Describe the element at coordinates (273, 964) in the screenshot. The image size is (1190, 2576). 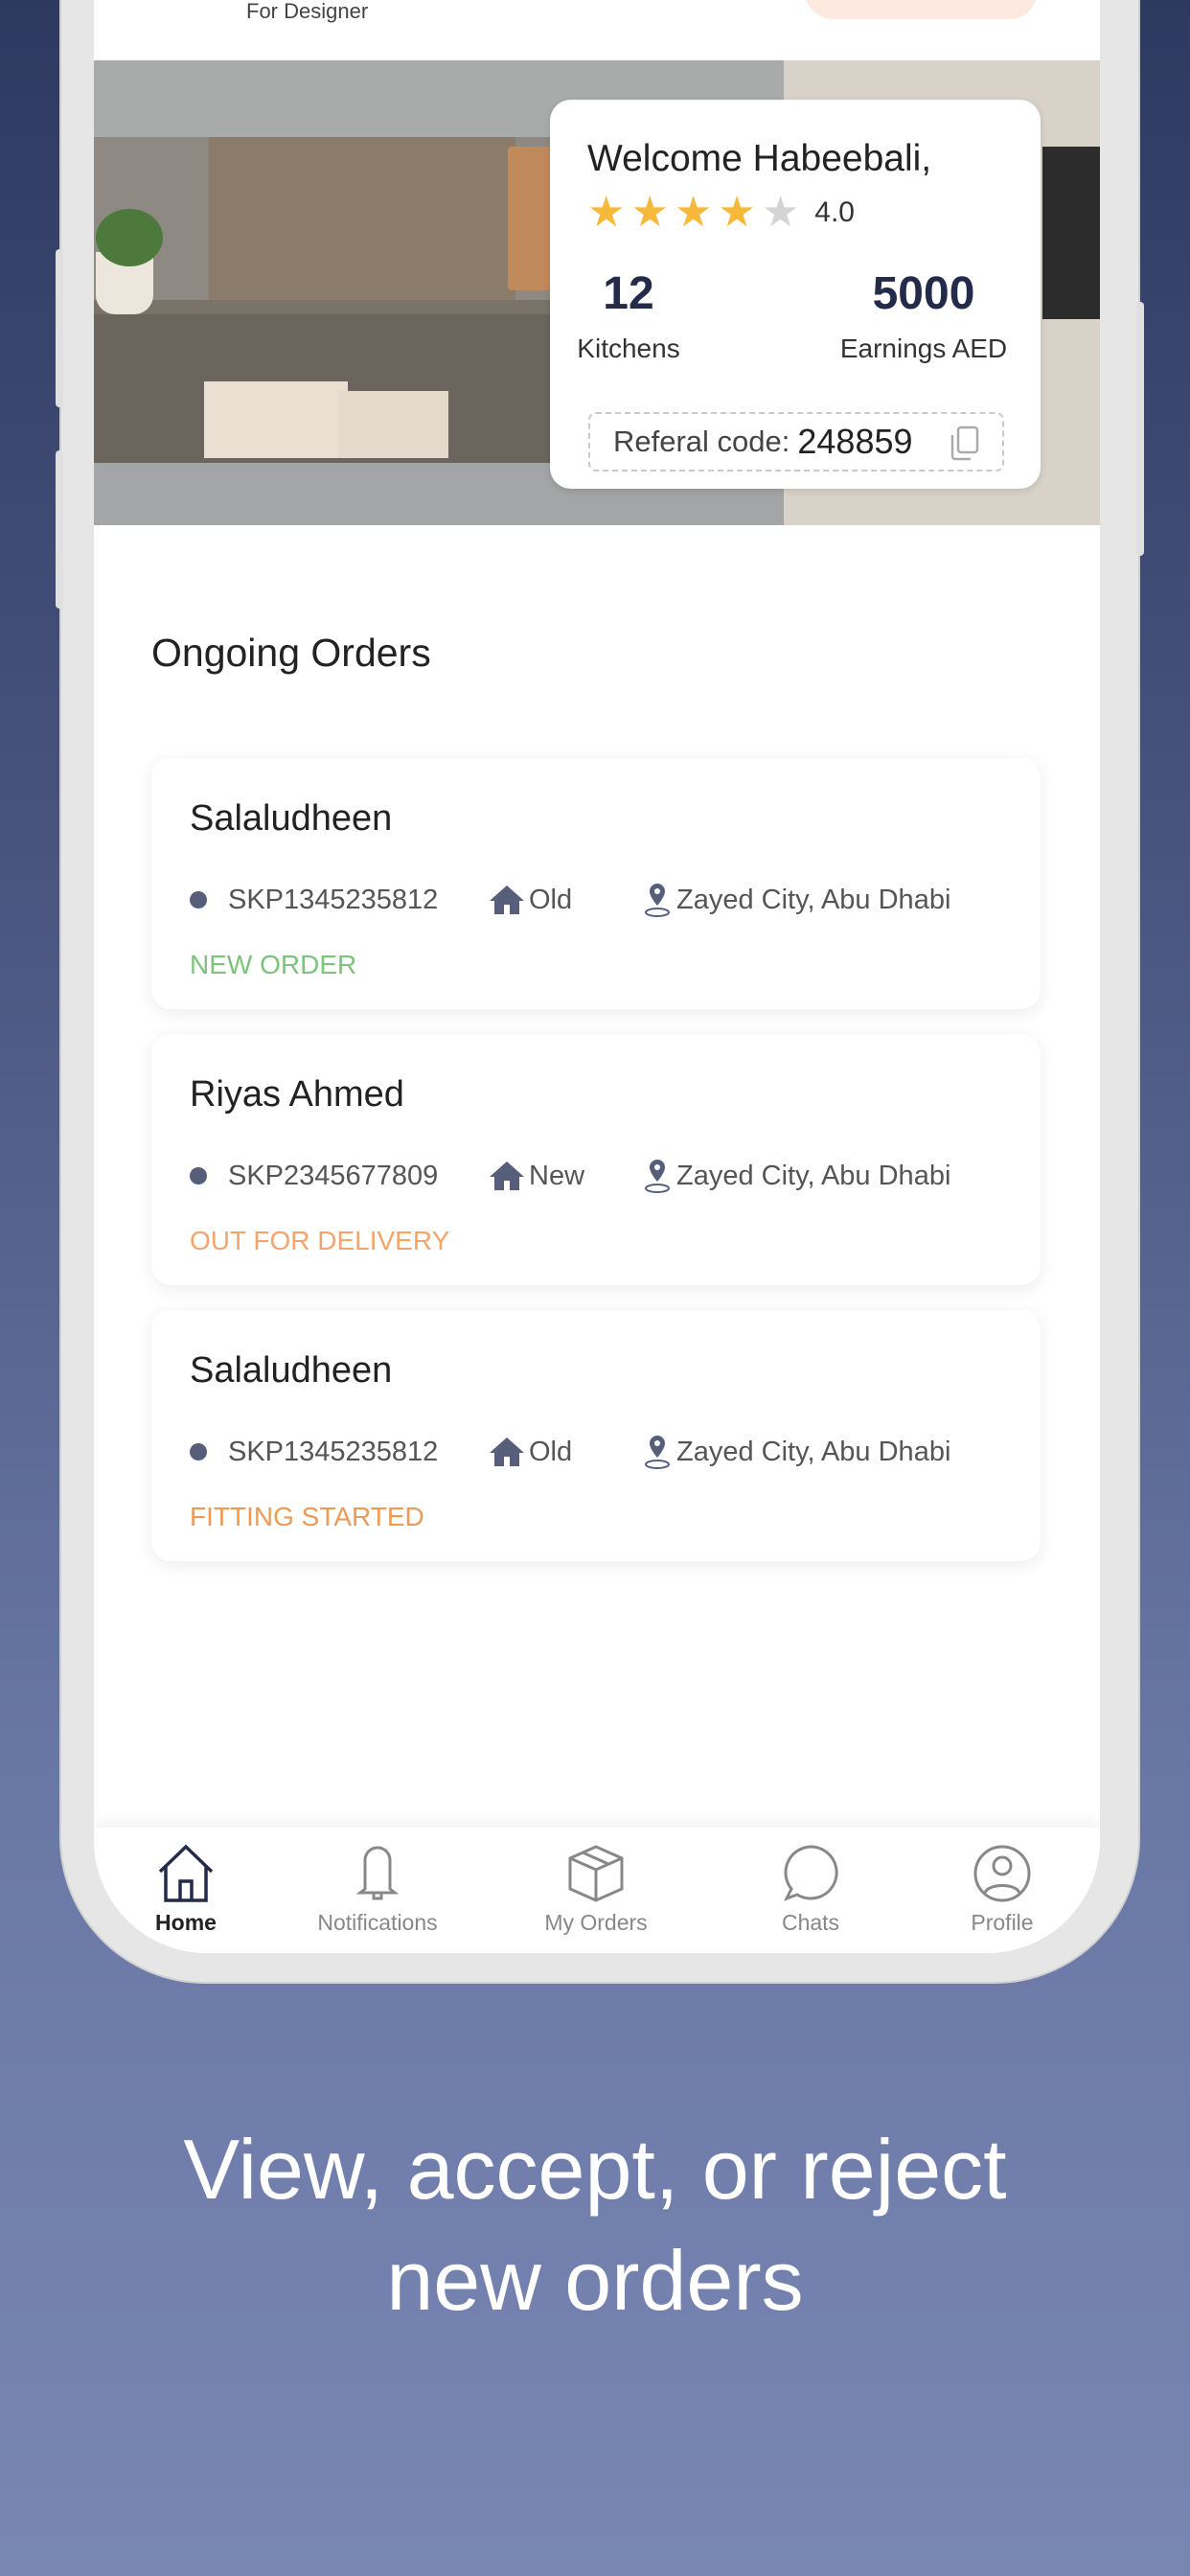
I see `order-status: NEW ORDER` at that location.